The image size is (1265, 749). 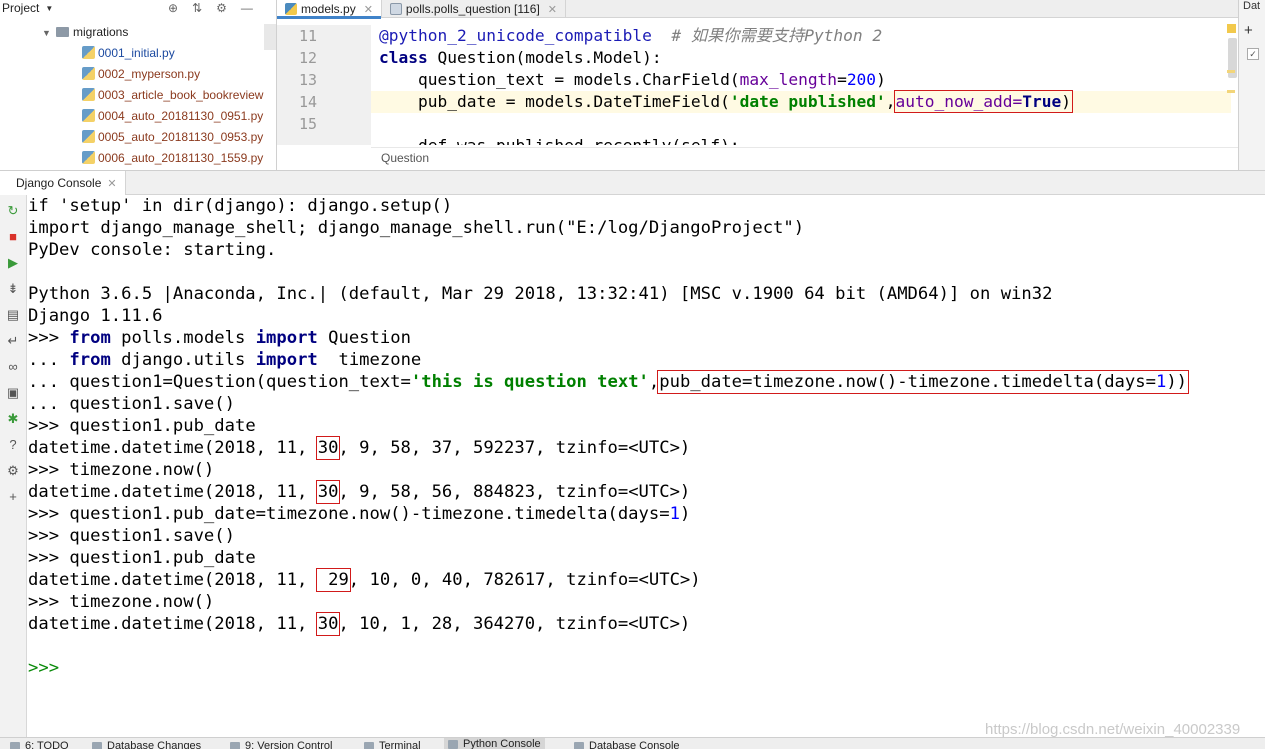 What do you see at coordinates (392, 744) in the screenshot?
I see `tool-terminal: Terminal` at bounding box center [392, 744].